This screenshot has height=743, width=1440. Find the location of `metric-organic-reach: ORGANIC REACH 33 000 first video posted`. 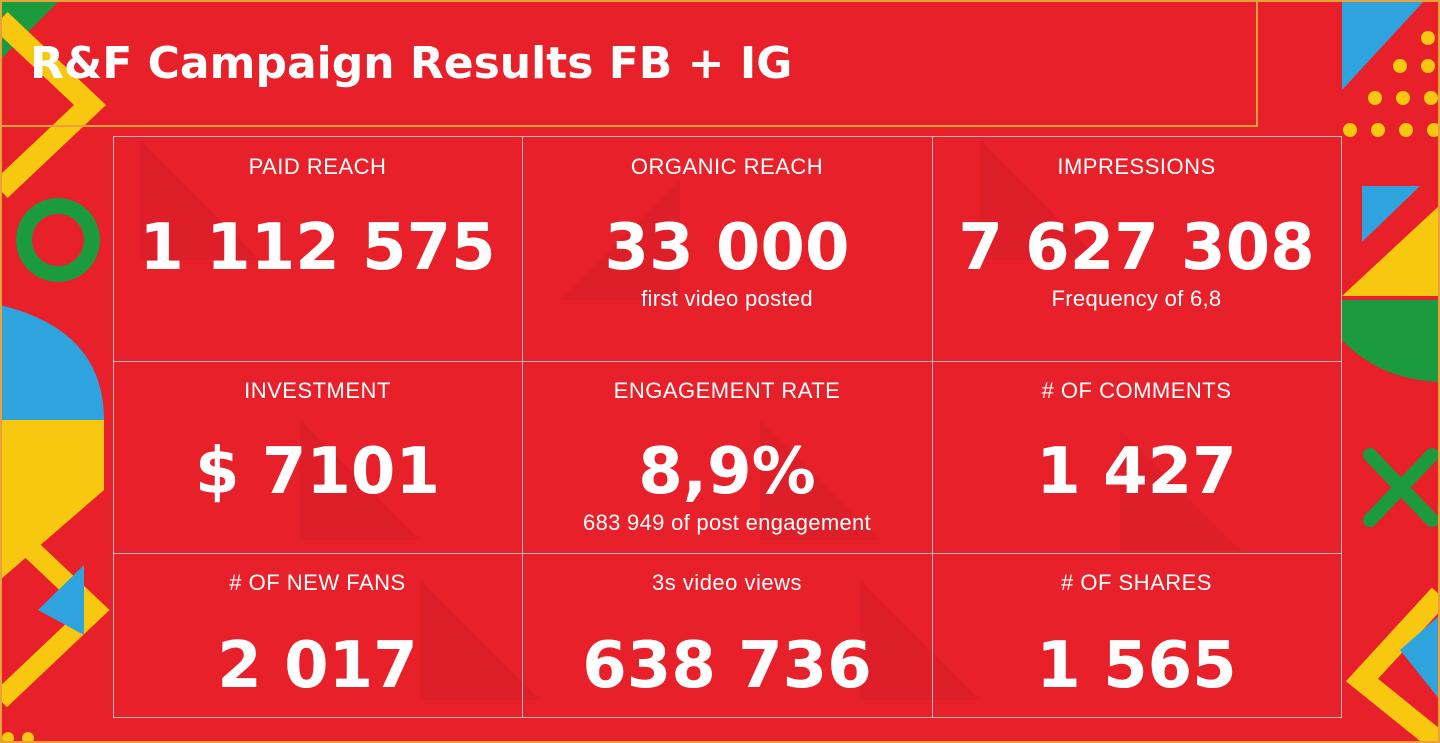

metric-organic-reach: ORGANIC REACH 33 000 first video posted is located at coordinates (727, 248).